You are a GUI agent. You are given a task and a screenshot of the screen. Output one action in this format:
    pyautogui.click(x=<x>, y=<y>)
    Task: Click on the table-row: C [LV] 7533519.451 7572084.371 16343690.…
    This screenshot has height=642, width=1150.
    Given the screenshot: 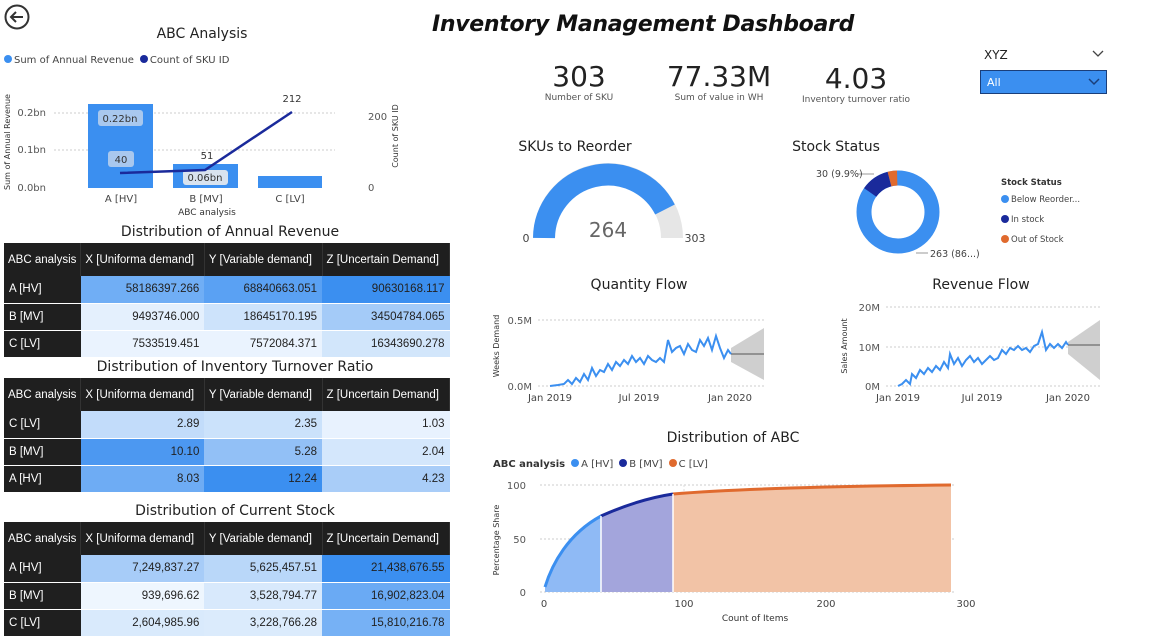 What is the action you would take?
    pyautogui.click(x=227, y=344)
    